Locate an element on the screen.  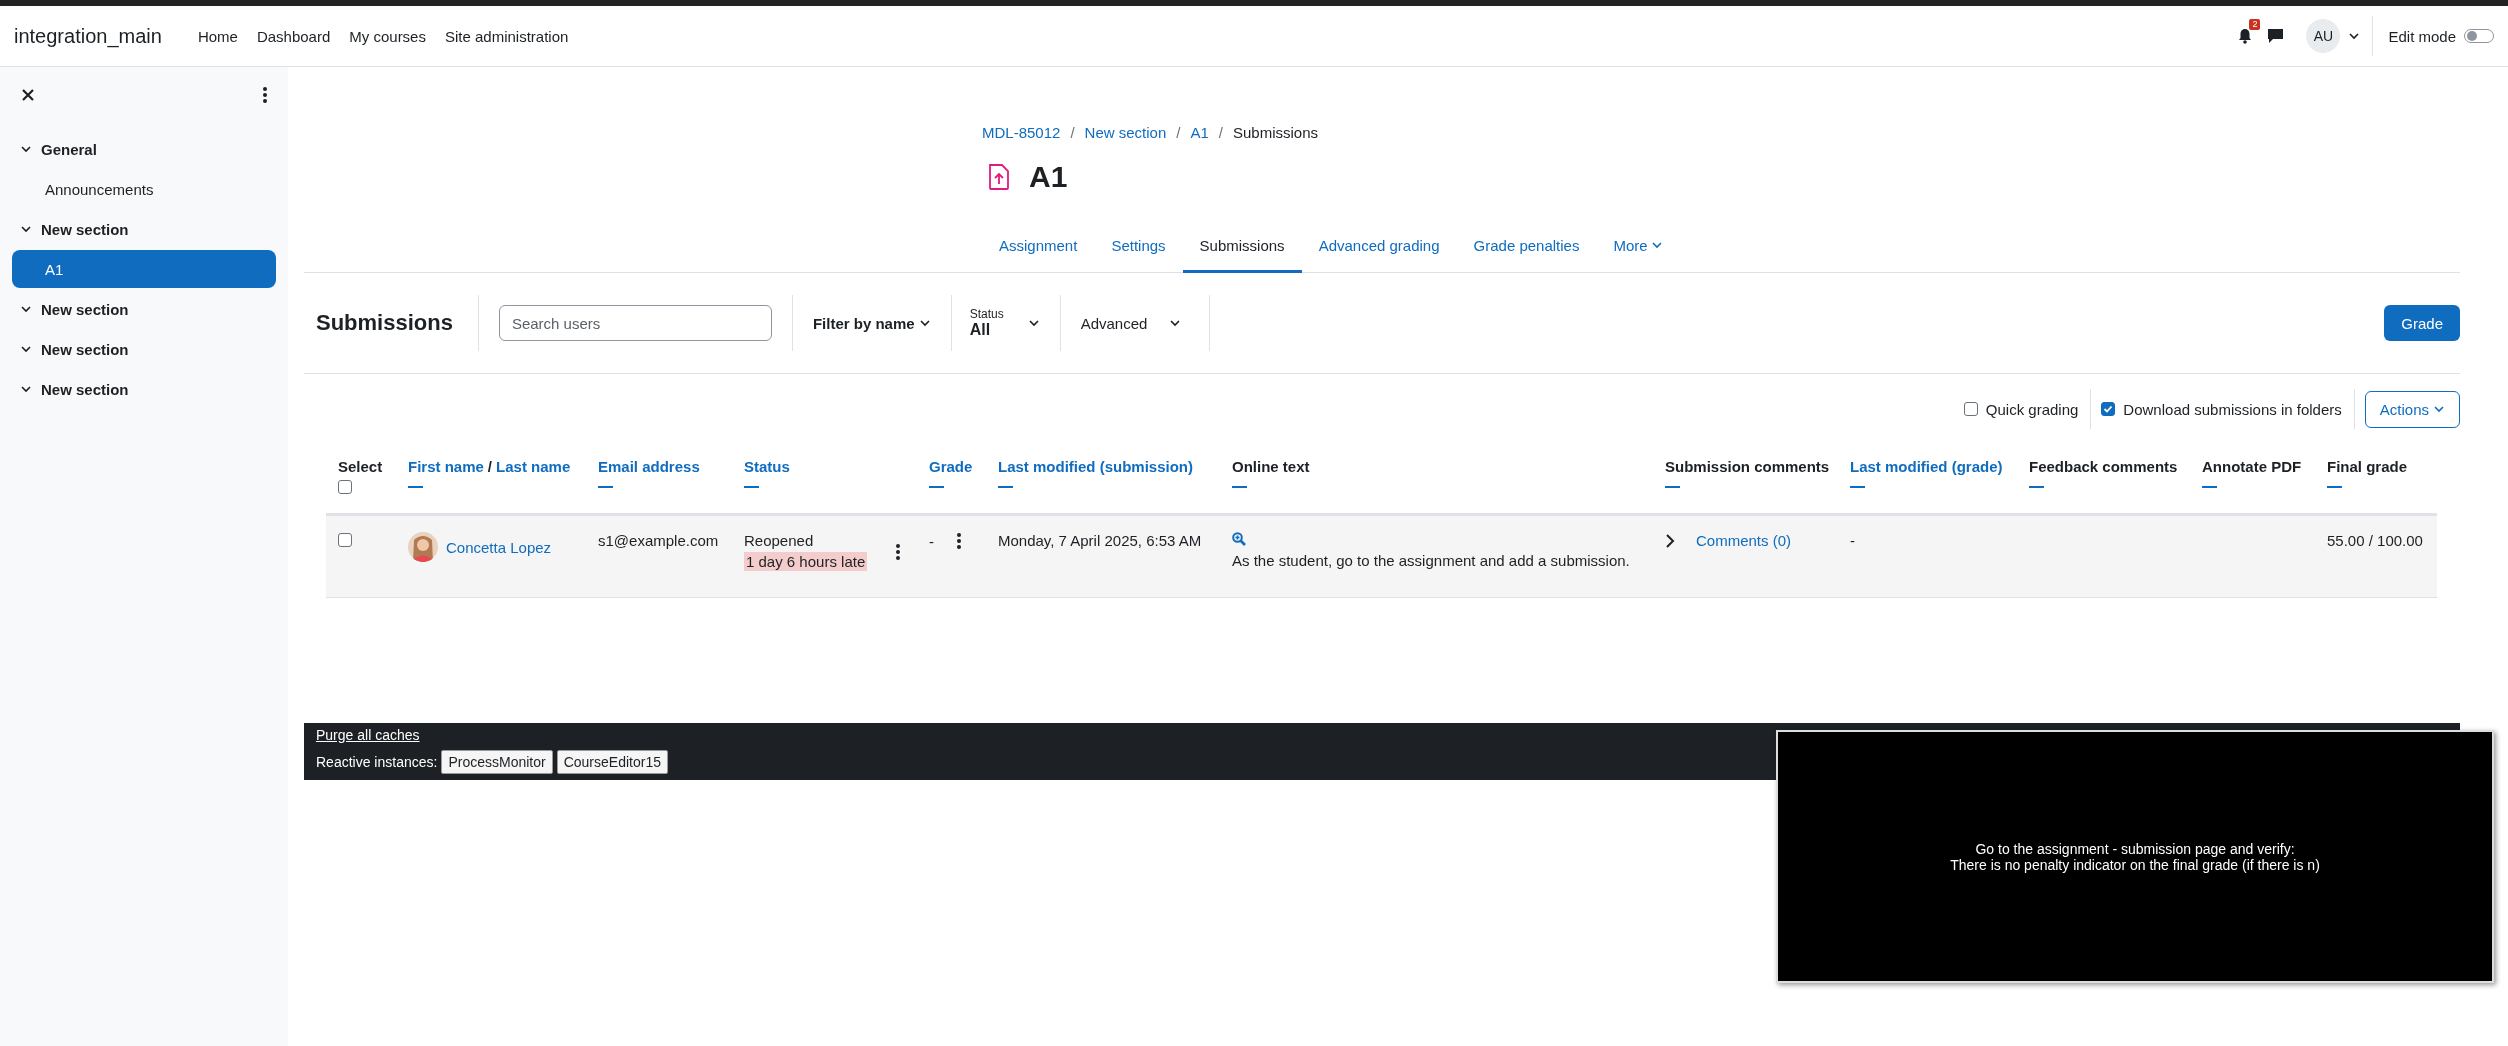
slash: / is located at coordinates (490, 466).